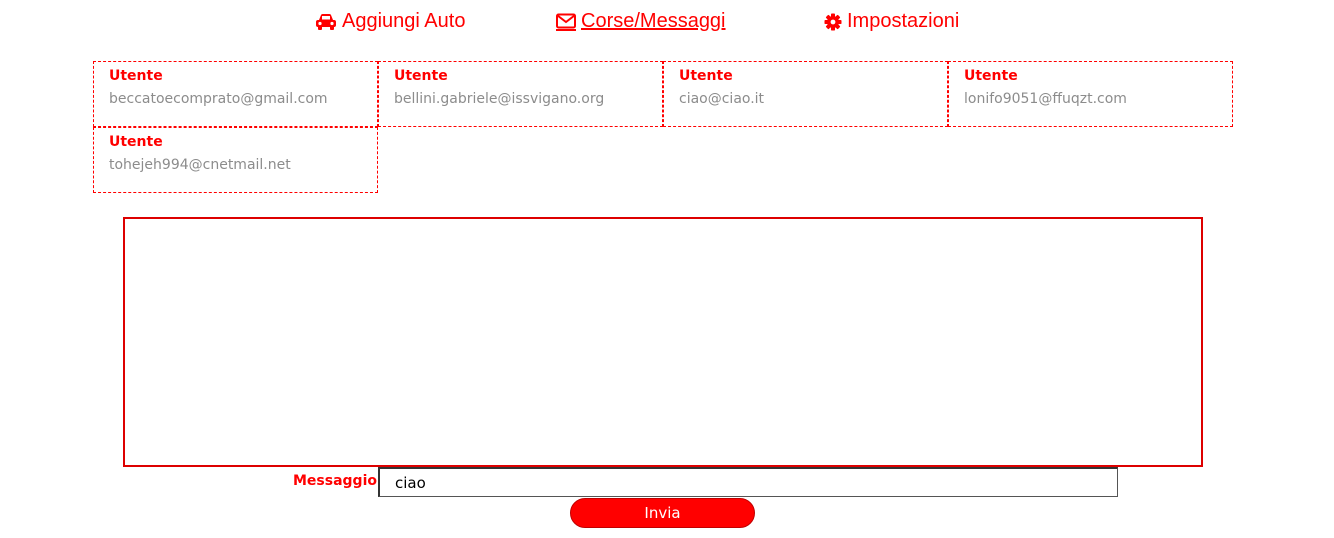 Image resolution: width=1334 pixels, height=538 pixels. Describe the element at coordinates (1045, 99) in the screenshot. I see `user-email: lonifo9051@ffuqzt.com` at that location.